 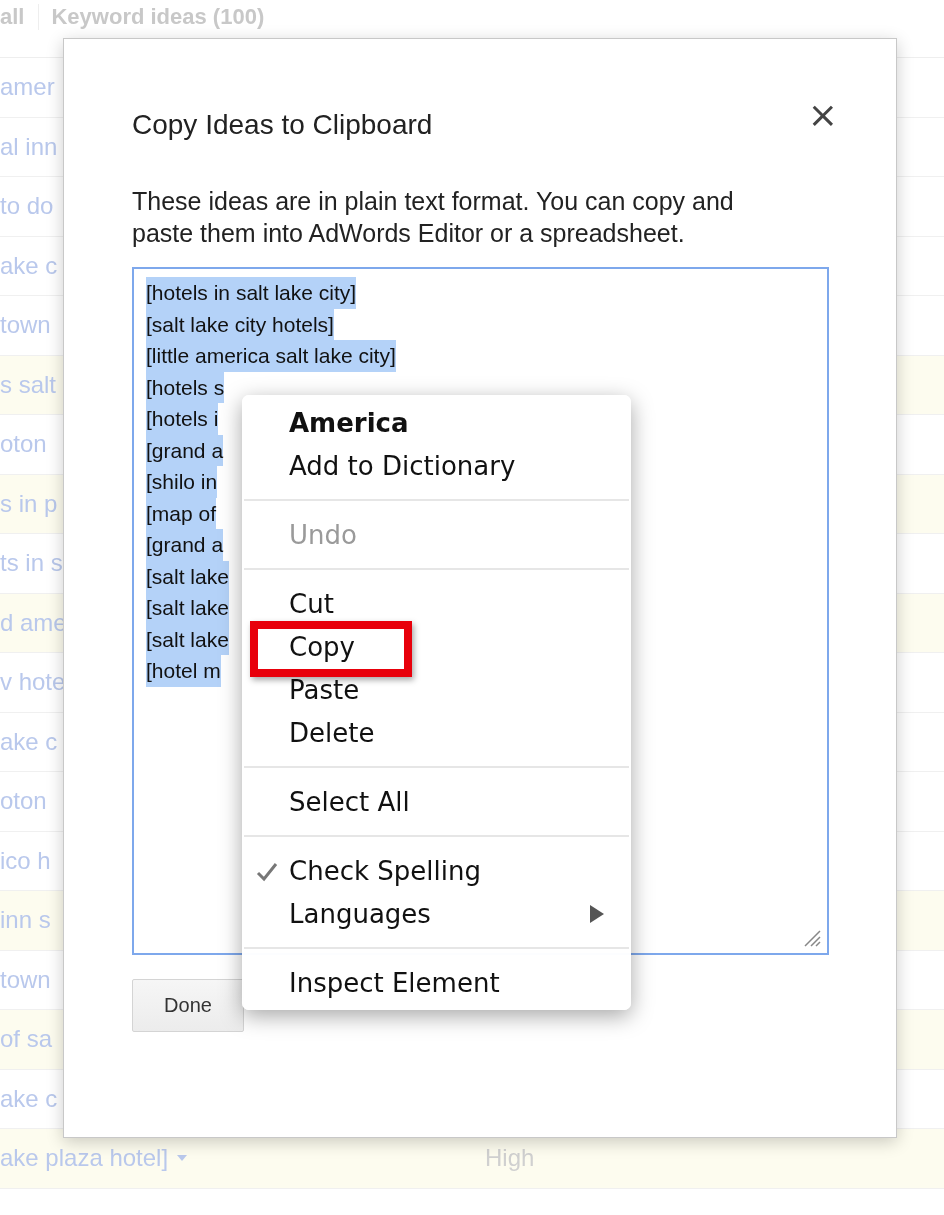 I want to click on menu-item: America, so click(x=436, y=422).